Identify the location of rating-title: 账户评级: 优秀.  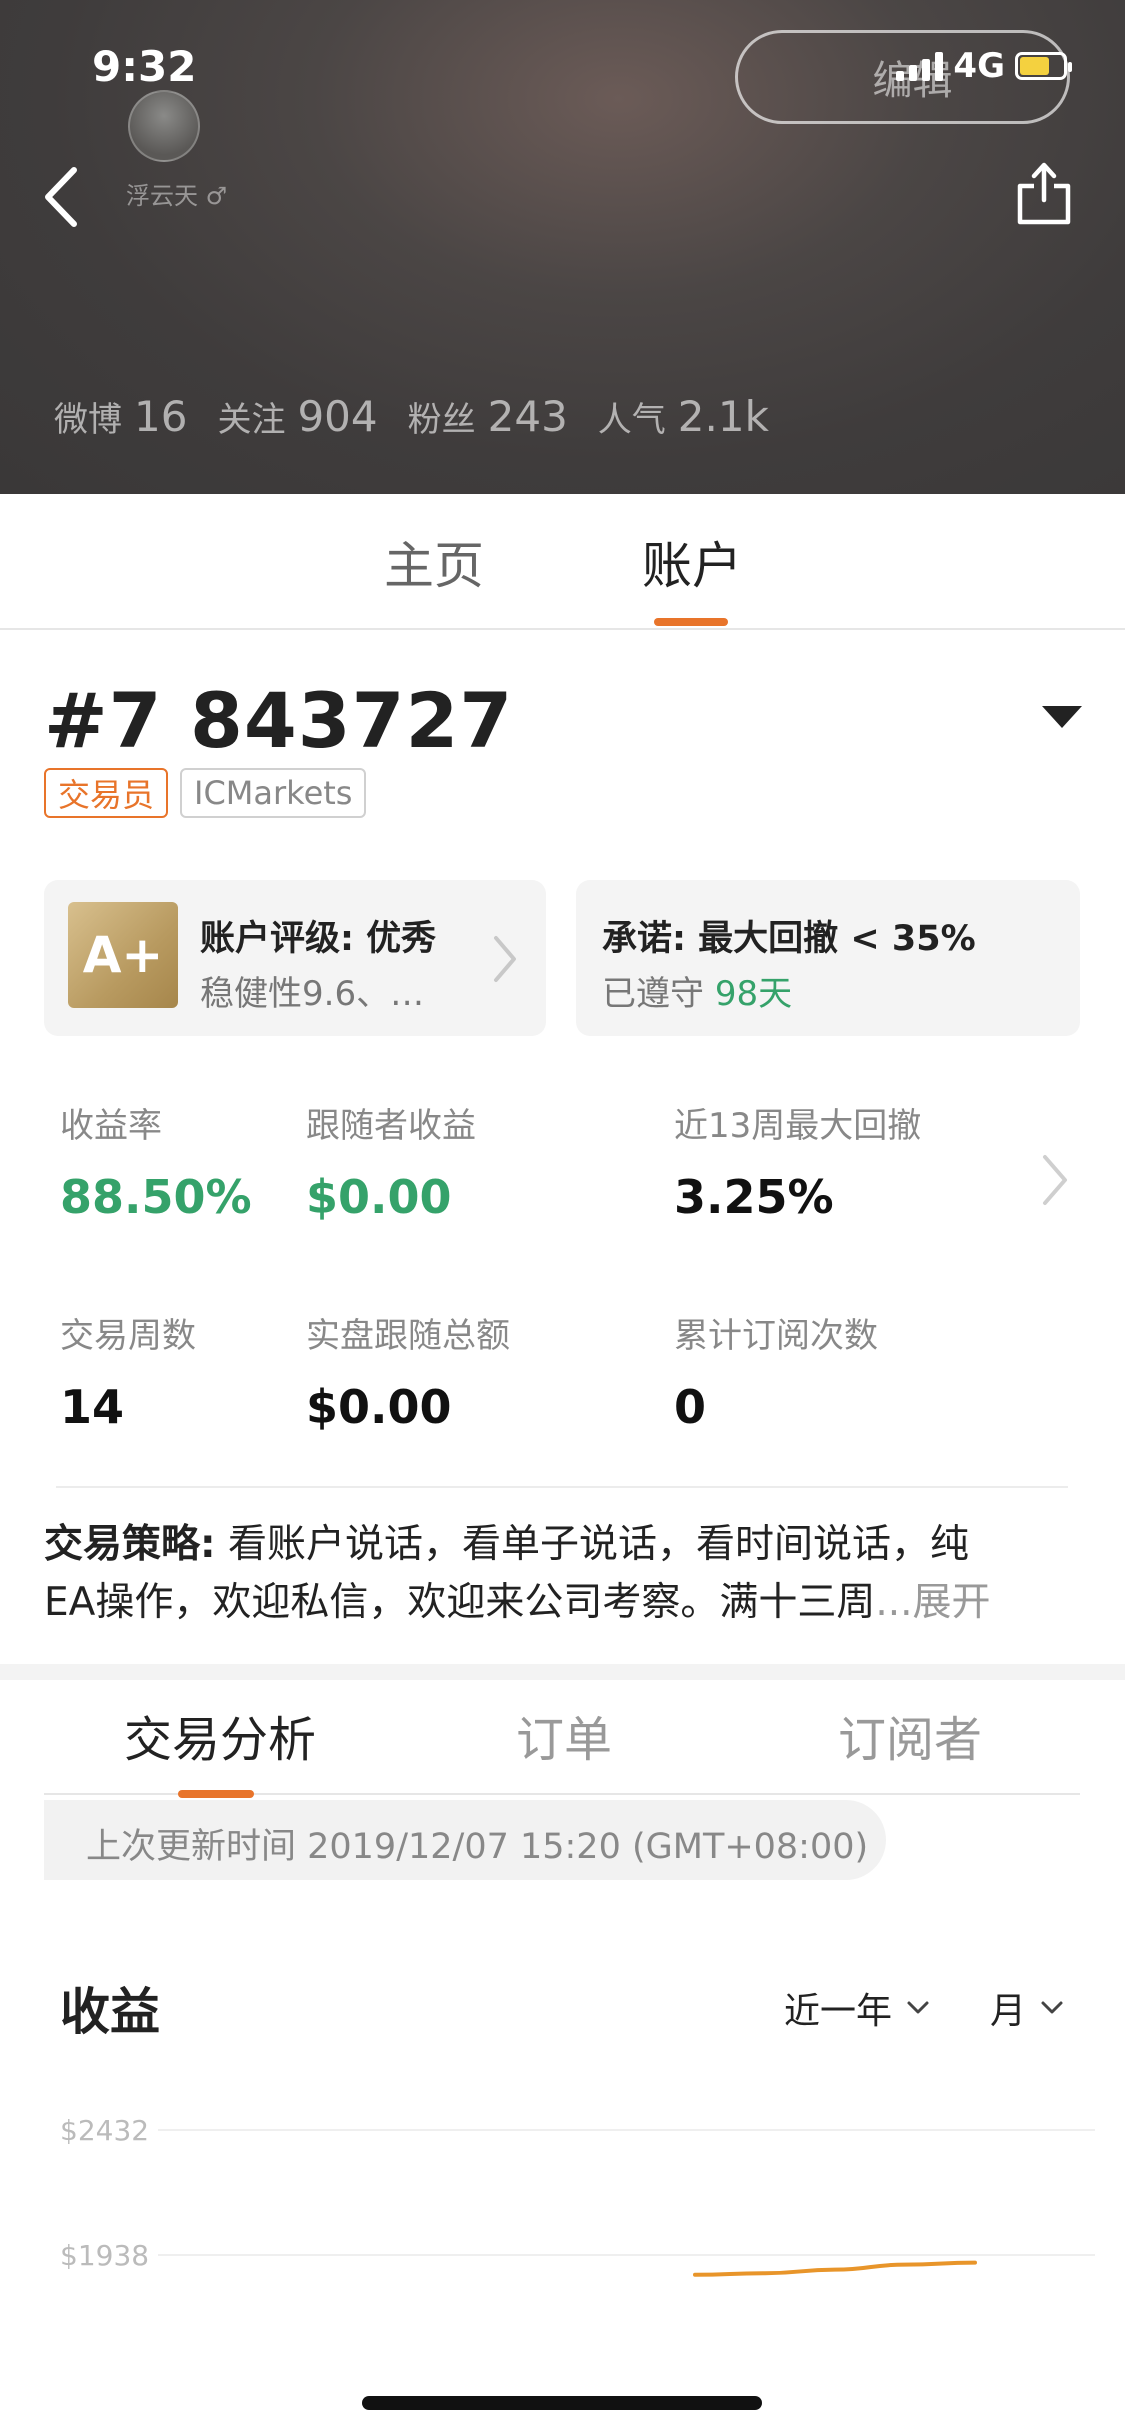
(318, 939).